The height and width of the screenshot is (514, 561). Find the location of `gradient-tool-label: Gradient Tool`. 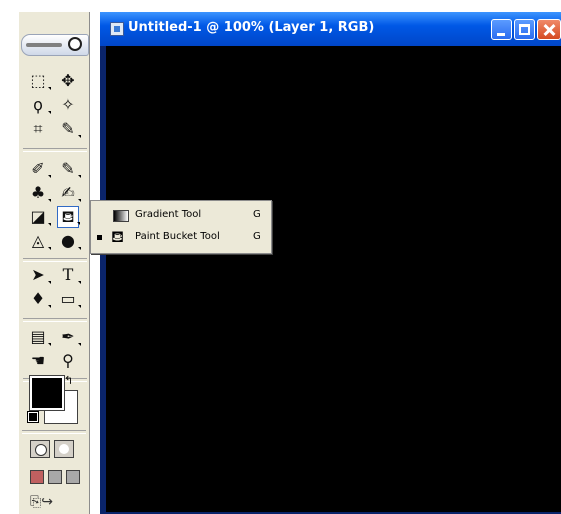

gradient-tool-label: Gradient Tool is located at coordinates (168, 214).